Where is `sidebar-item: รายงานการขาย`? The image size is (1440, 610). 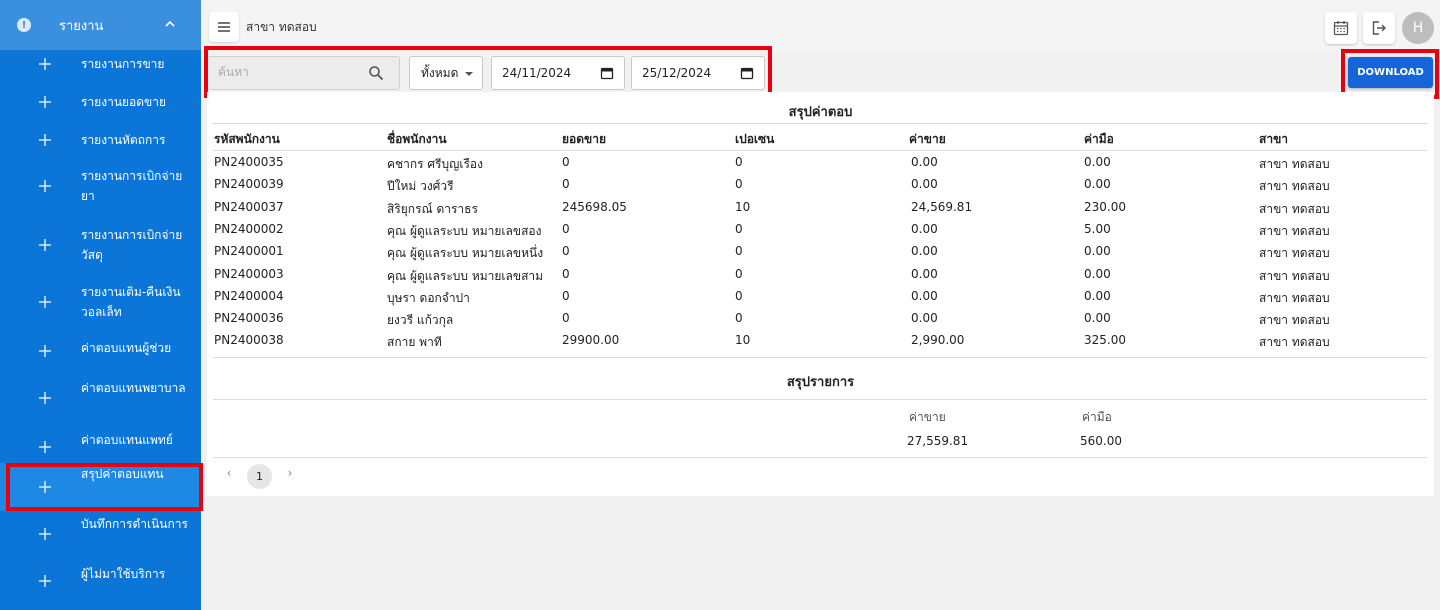 sidebar-item: รายงานการขาย is located at coordinates (100, 64).